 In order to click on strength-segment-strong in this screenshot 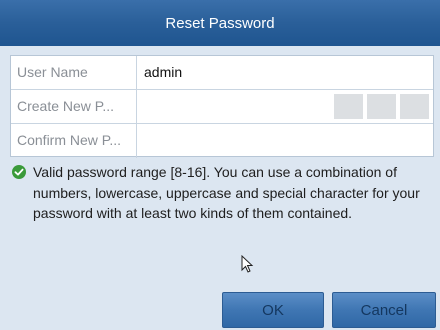, I will do `click(414, 106)`.